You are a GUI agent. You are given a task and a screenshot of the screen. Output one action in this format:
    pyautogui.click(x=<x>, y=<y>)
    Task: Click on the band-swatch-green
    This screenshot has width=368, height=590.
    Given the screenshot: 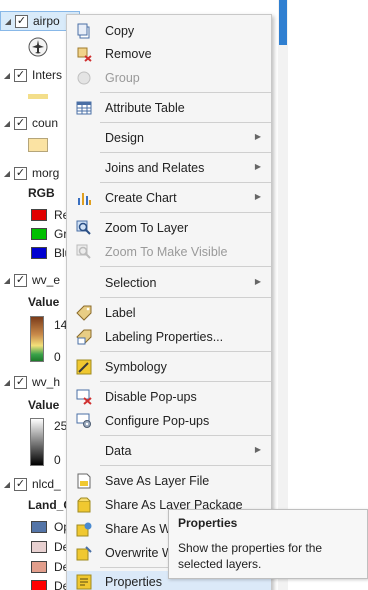 What is the action you would take?
    pyautogui.click(x=39, y=234)
    